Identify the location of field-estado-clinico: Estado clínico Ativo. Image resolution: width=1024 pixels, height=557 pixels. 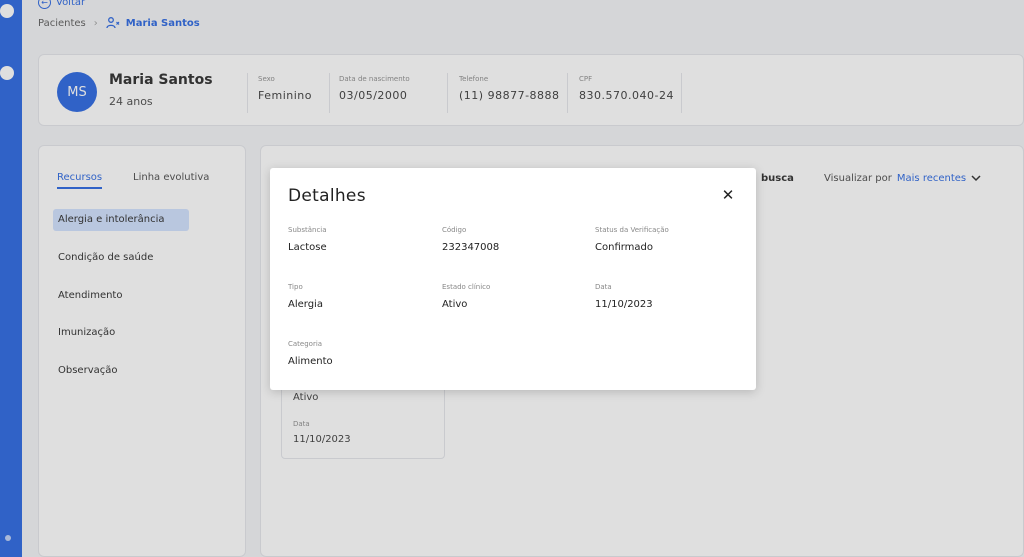
(466, 296).